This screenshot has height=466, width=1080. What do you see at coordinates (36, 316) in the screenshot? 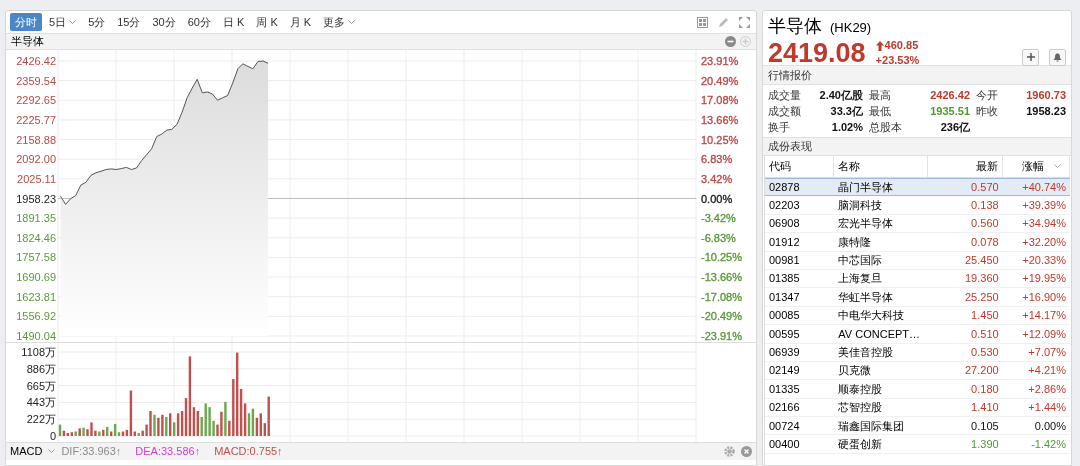
I see `axis-label: 1556.92` at bounding box center [36, 316].